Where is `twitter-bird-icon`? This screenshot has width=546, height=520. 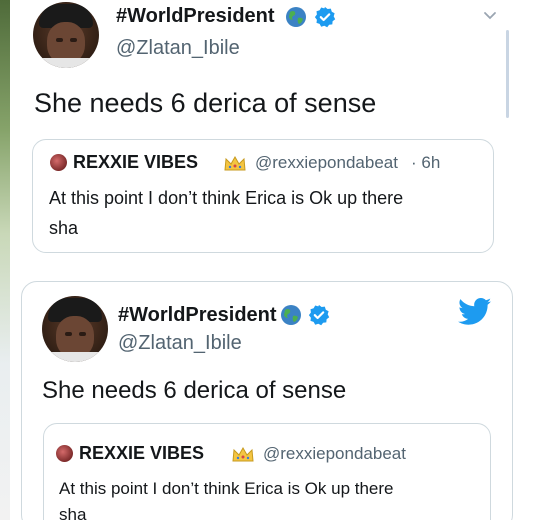
twitter-bird-icon is located at coordinates (475, 312).